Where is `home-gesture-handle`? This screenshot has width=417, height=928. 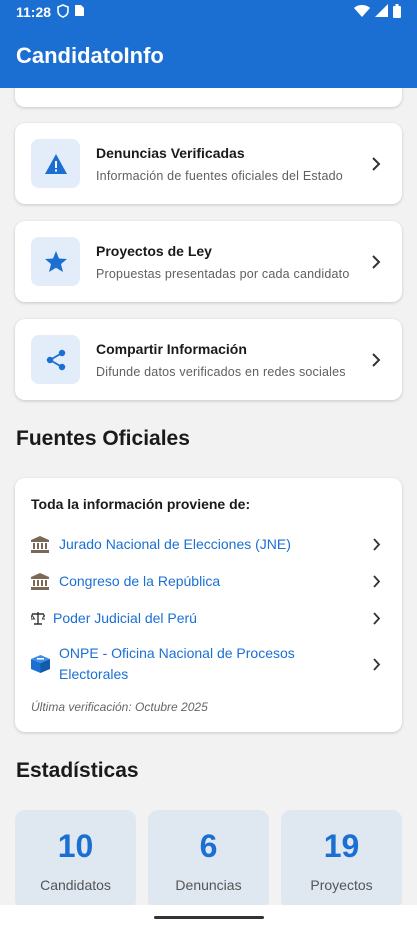 home-gesture-handle is located at coordinates (209, 917).